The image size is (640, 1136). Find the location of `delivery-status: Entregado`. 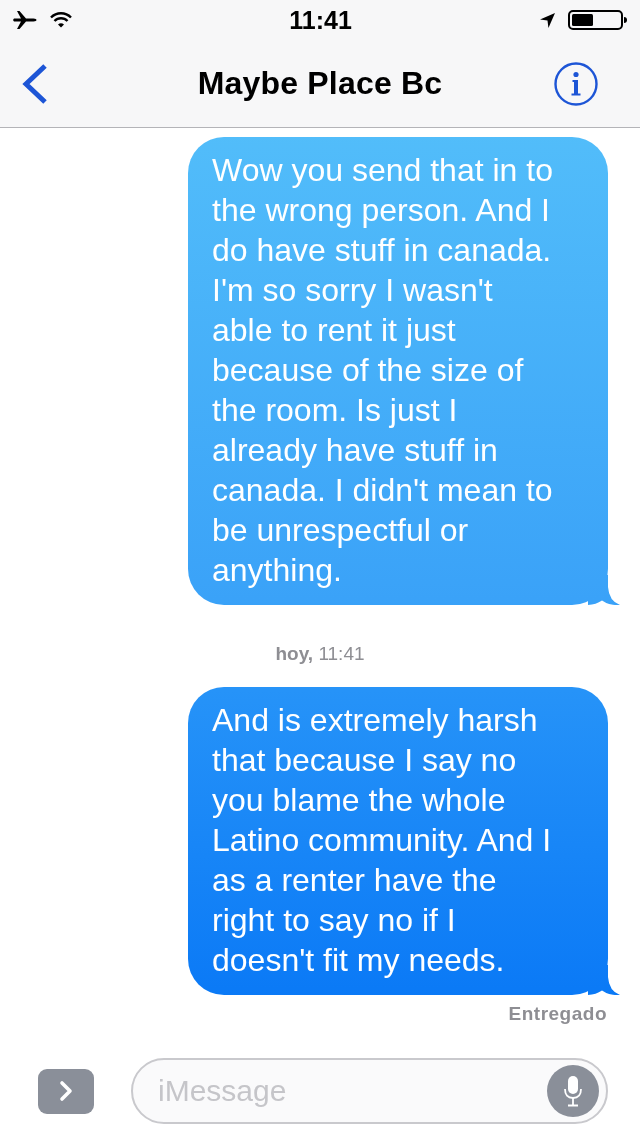

delivery-status: Entregado is located at coordinates (557, 1014).